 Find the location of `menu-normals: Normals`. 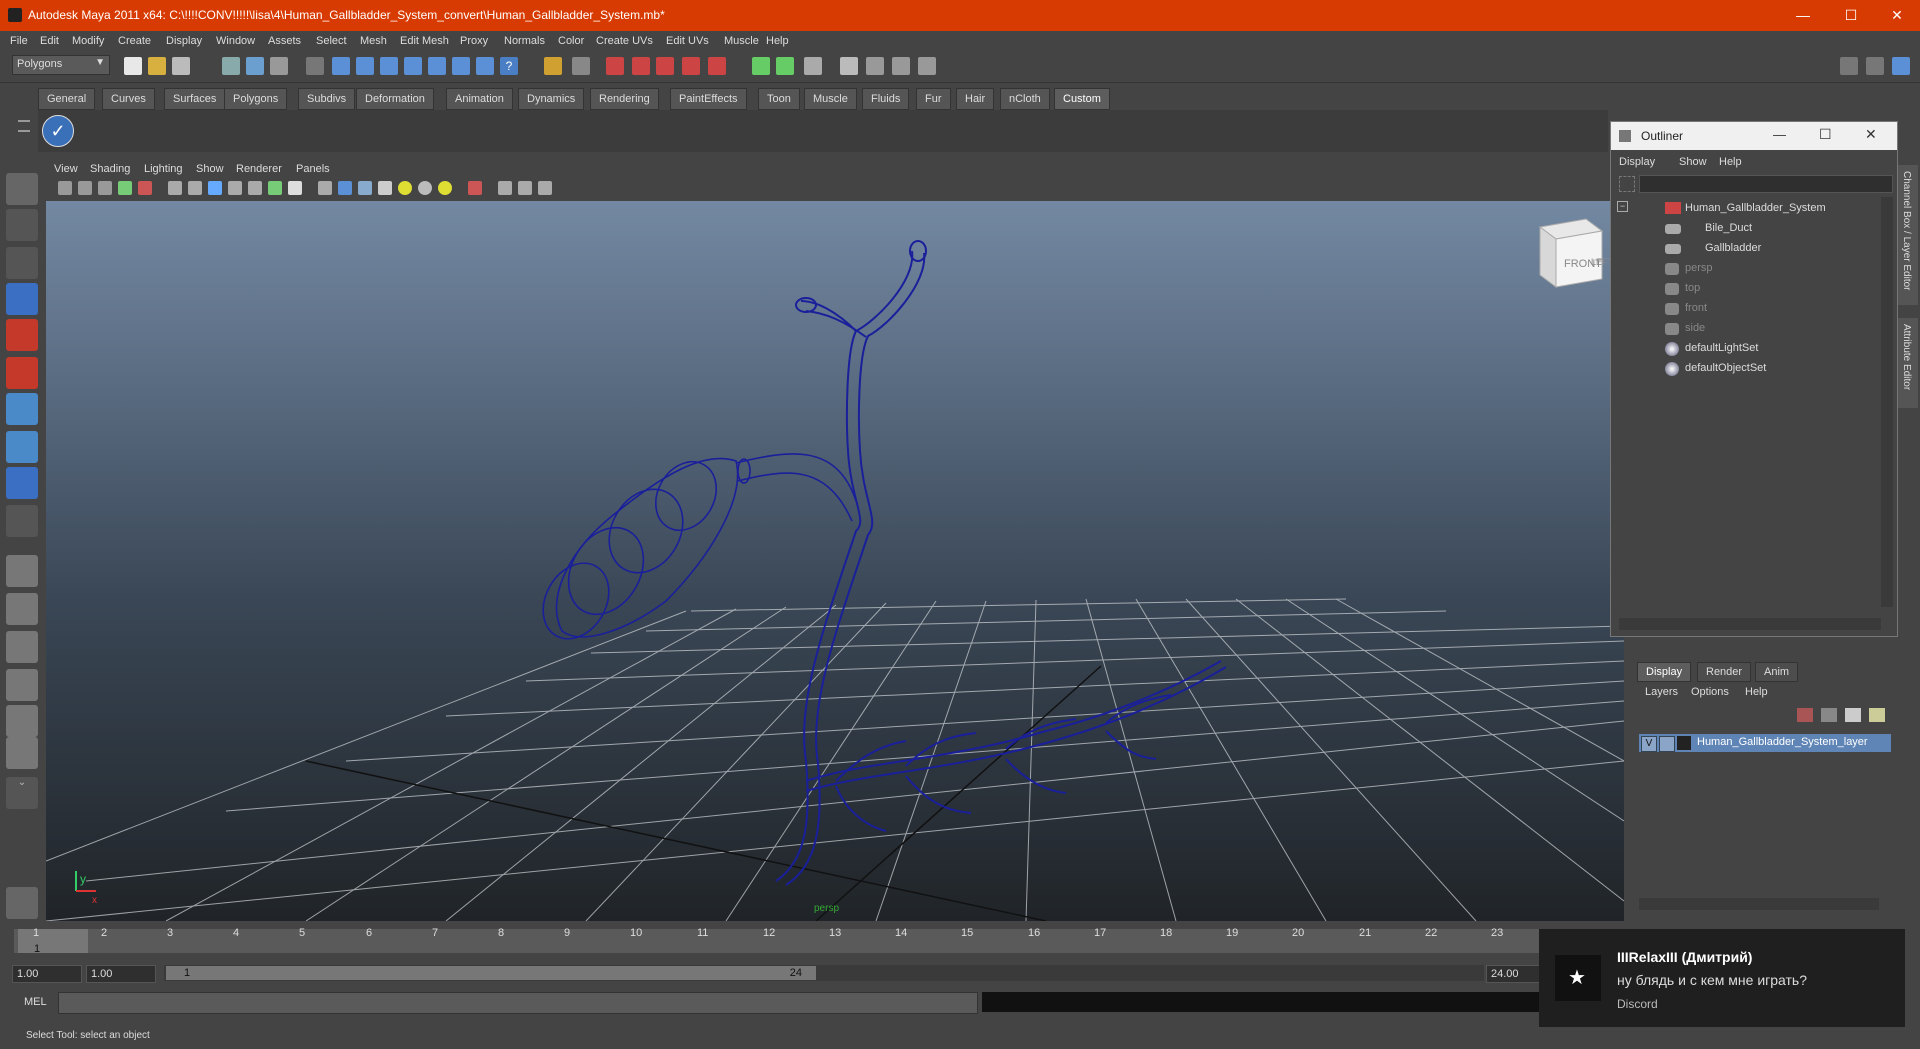

menu-normals: Normals is located at coordinates (524, 41).